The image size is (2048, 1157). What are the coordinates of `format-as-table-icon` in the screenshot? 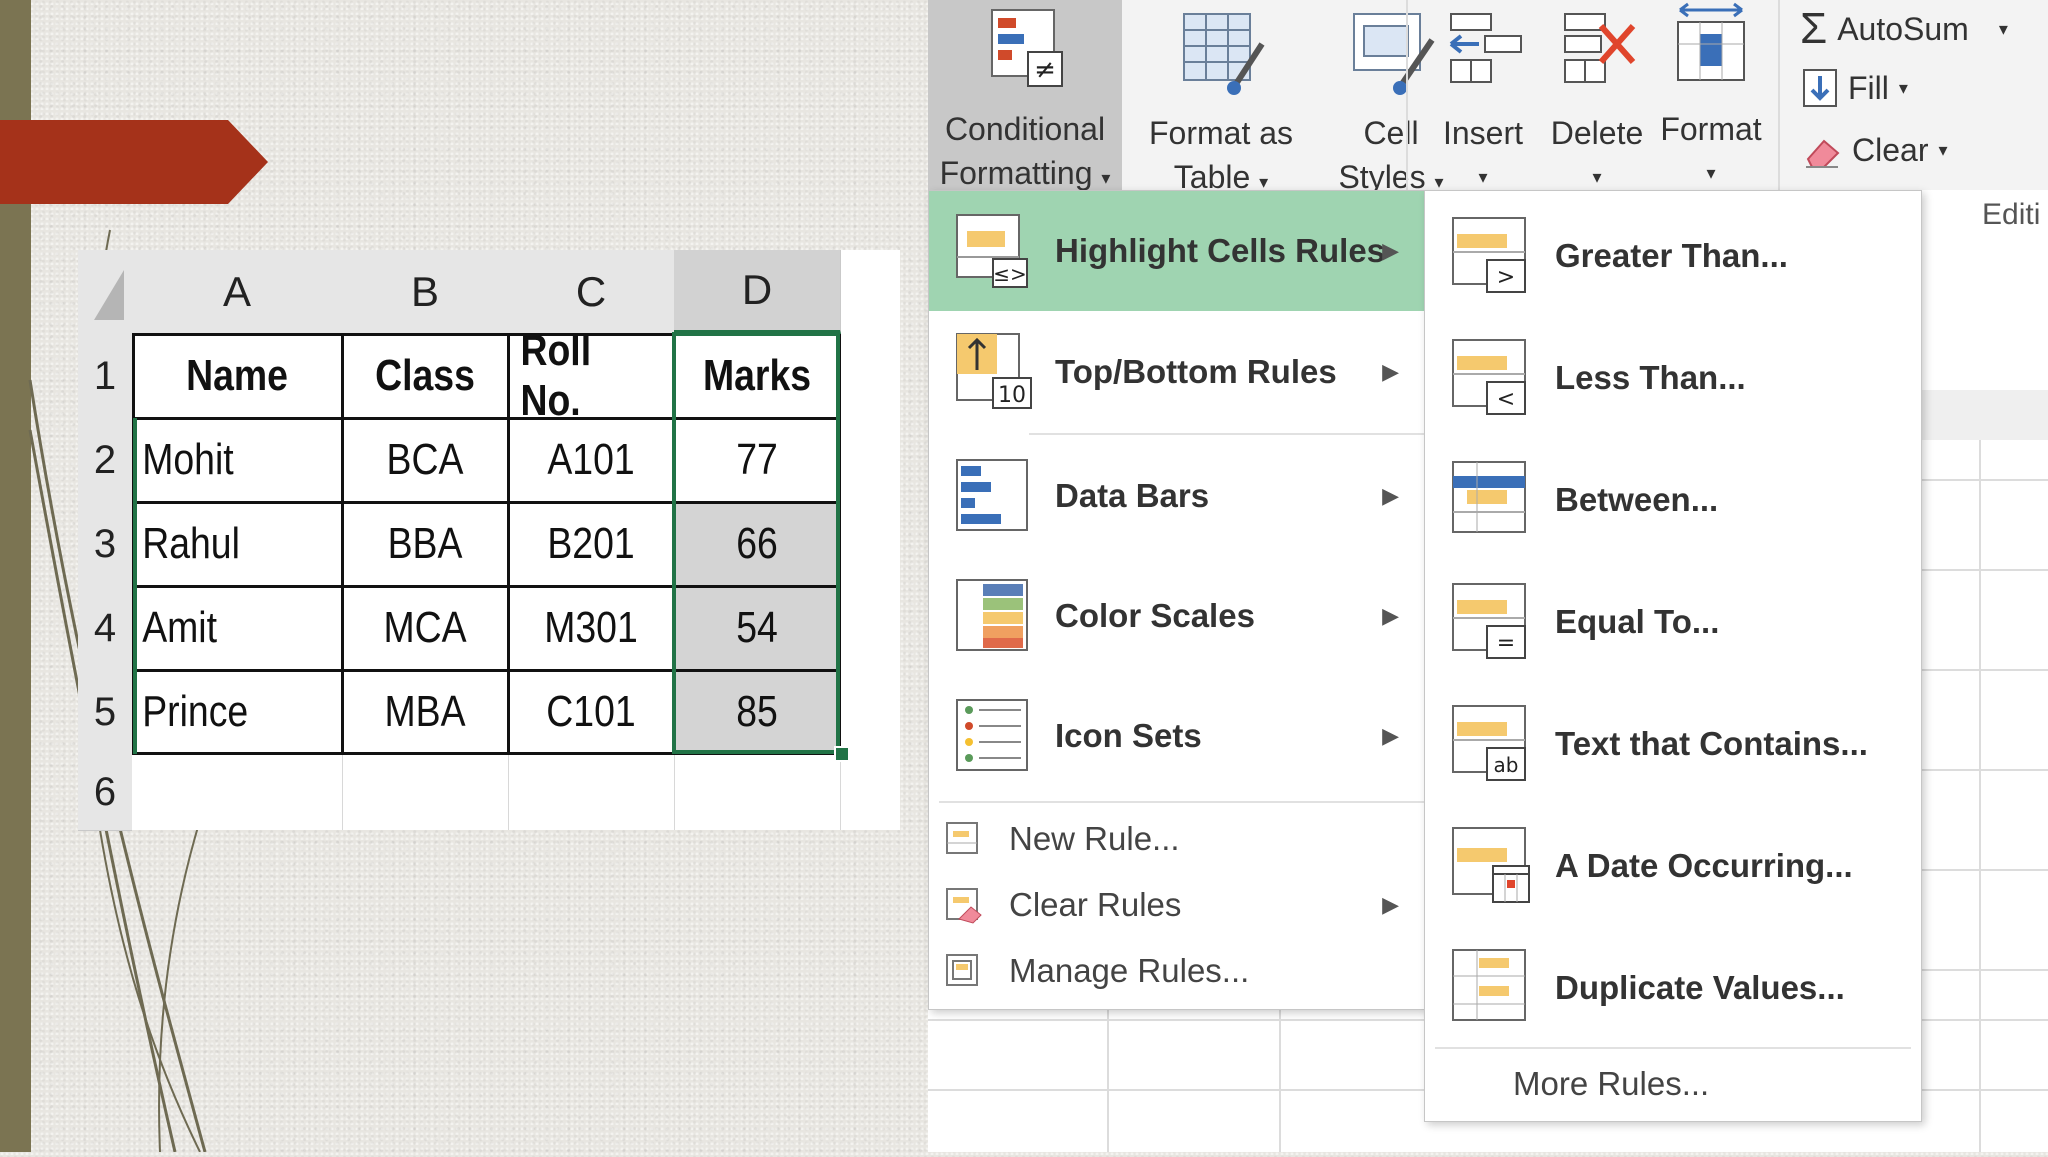 It's located at (1224, 54).